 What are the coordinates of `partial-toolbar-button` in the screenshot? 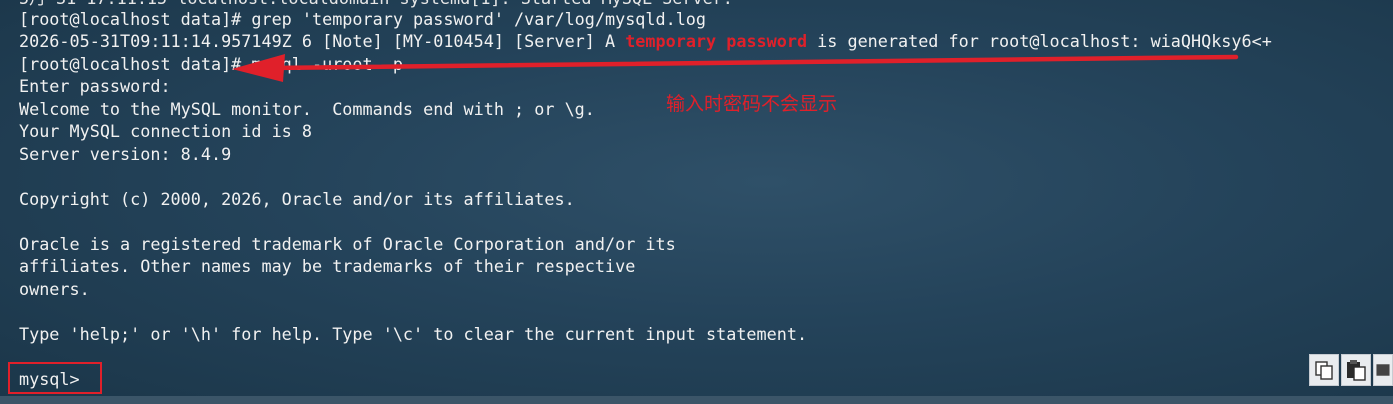 It's located at (1383, 370).